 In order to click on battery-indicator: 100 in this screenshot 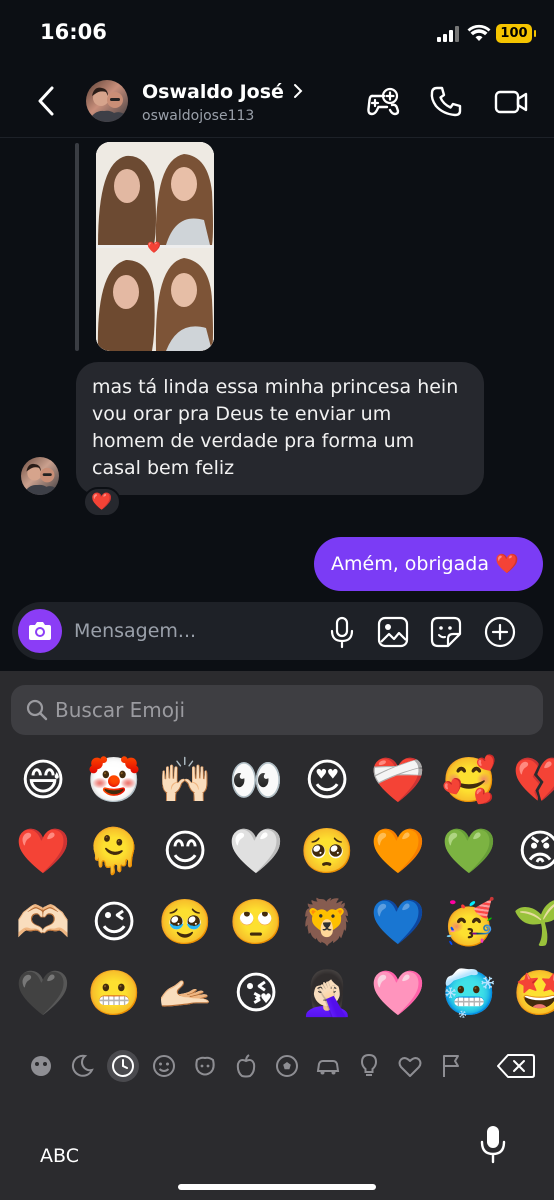, I will do `click(516, 33)`.